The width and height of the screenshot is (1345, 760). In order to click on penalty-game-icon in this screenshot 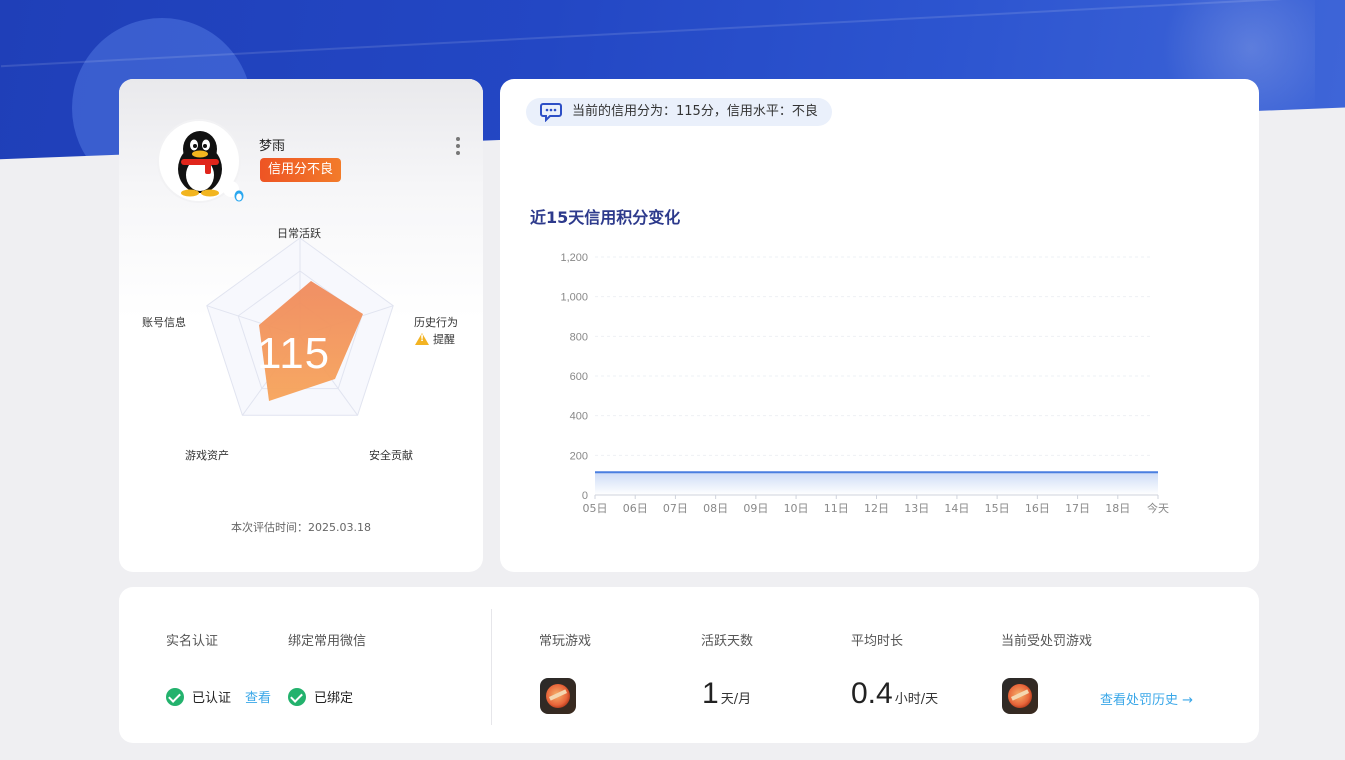, I will do `click(1020, 696)`.